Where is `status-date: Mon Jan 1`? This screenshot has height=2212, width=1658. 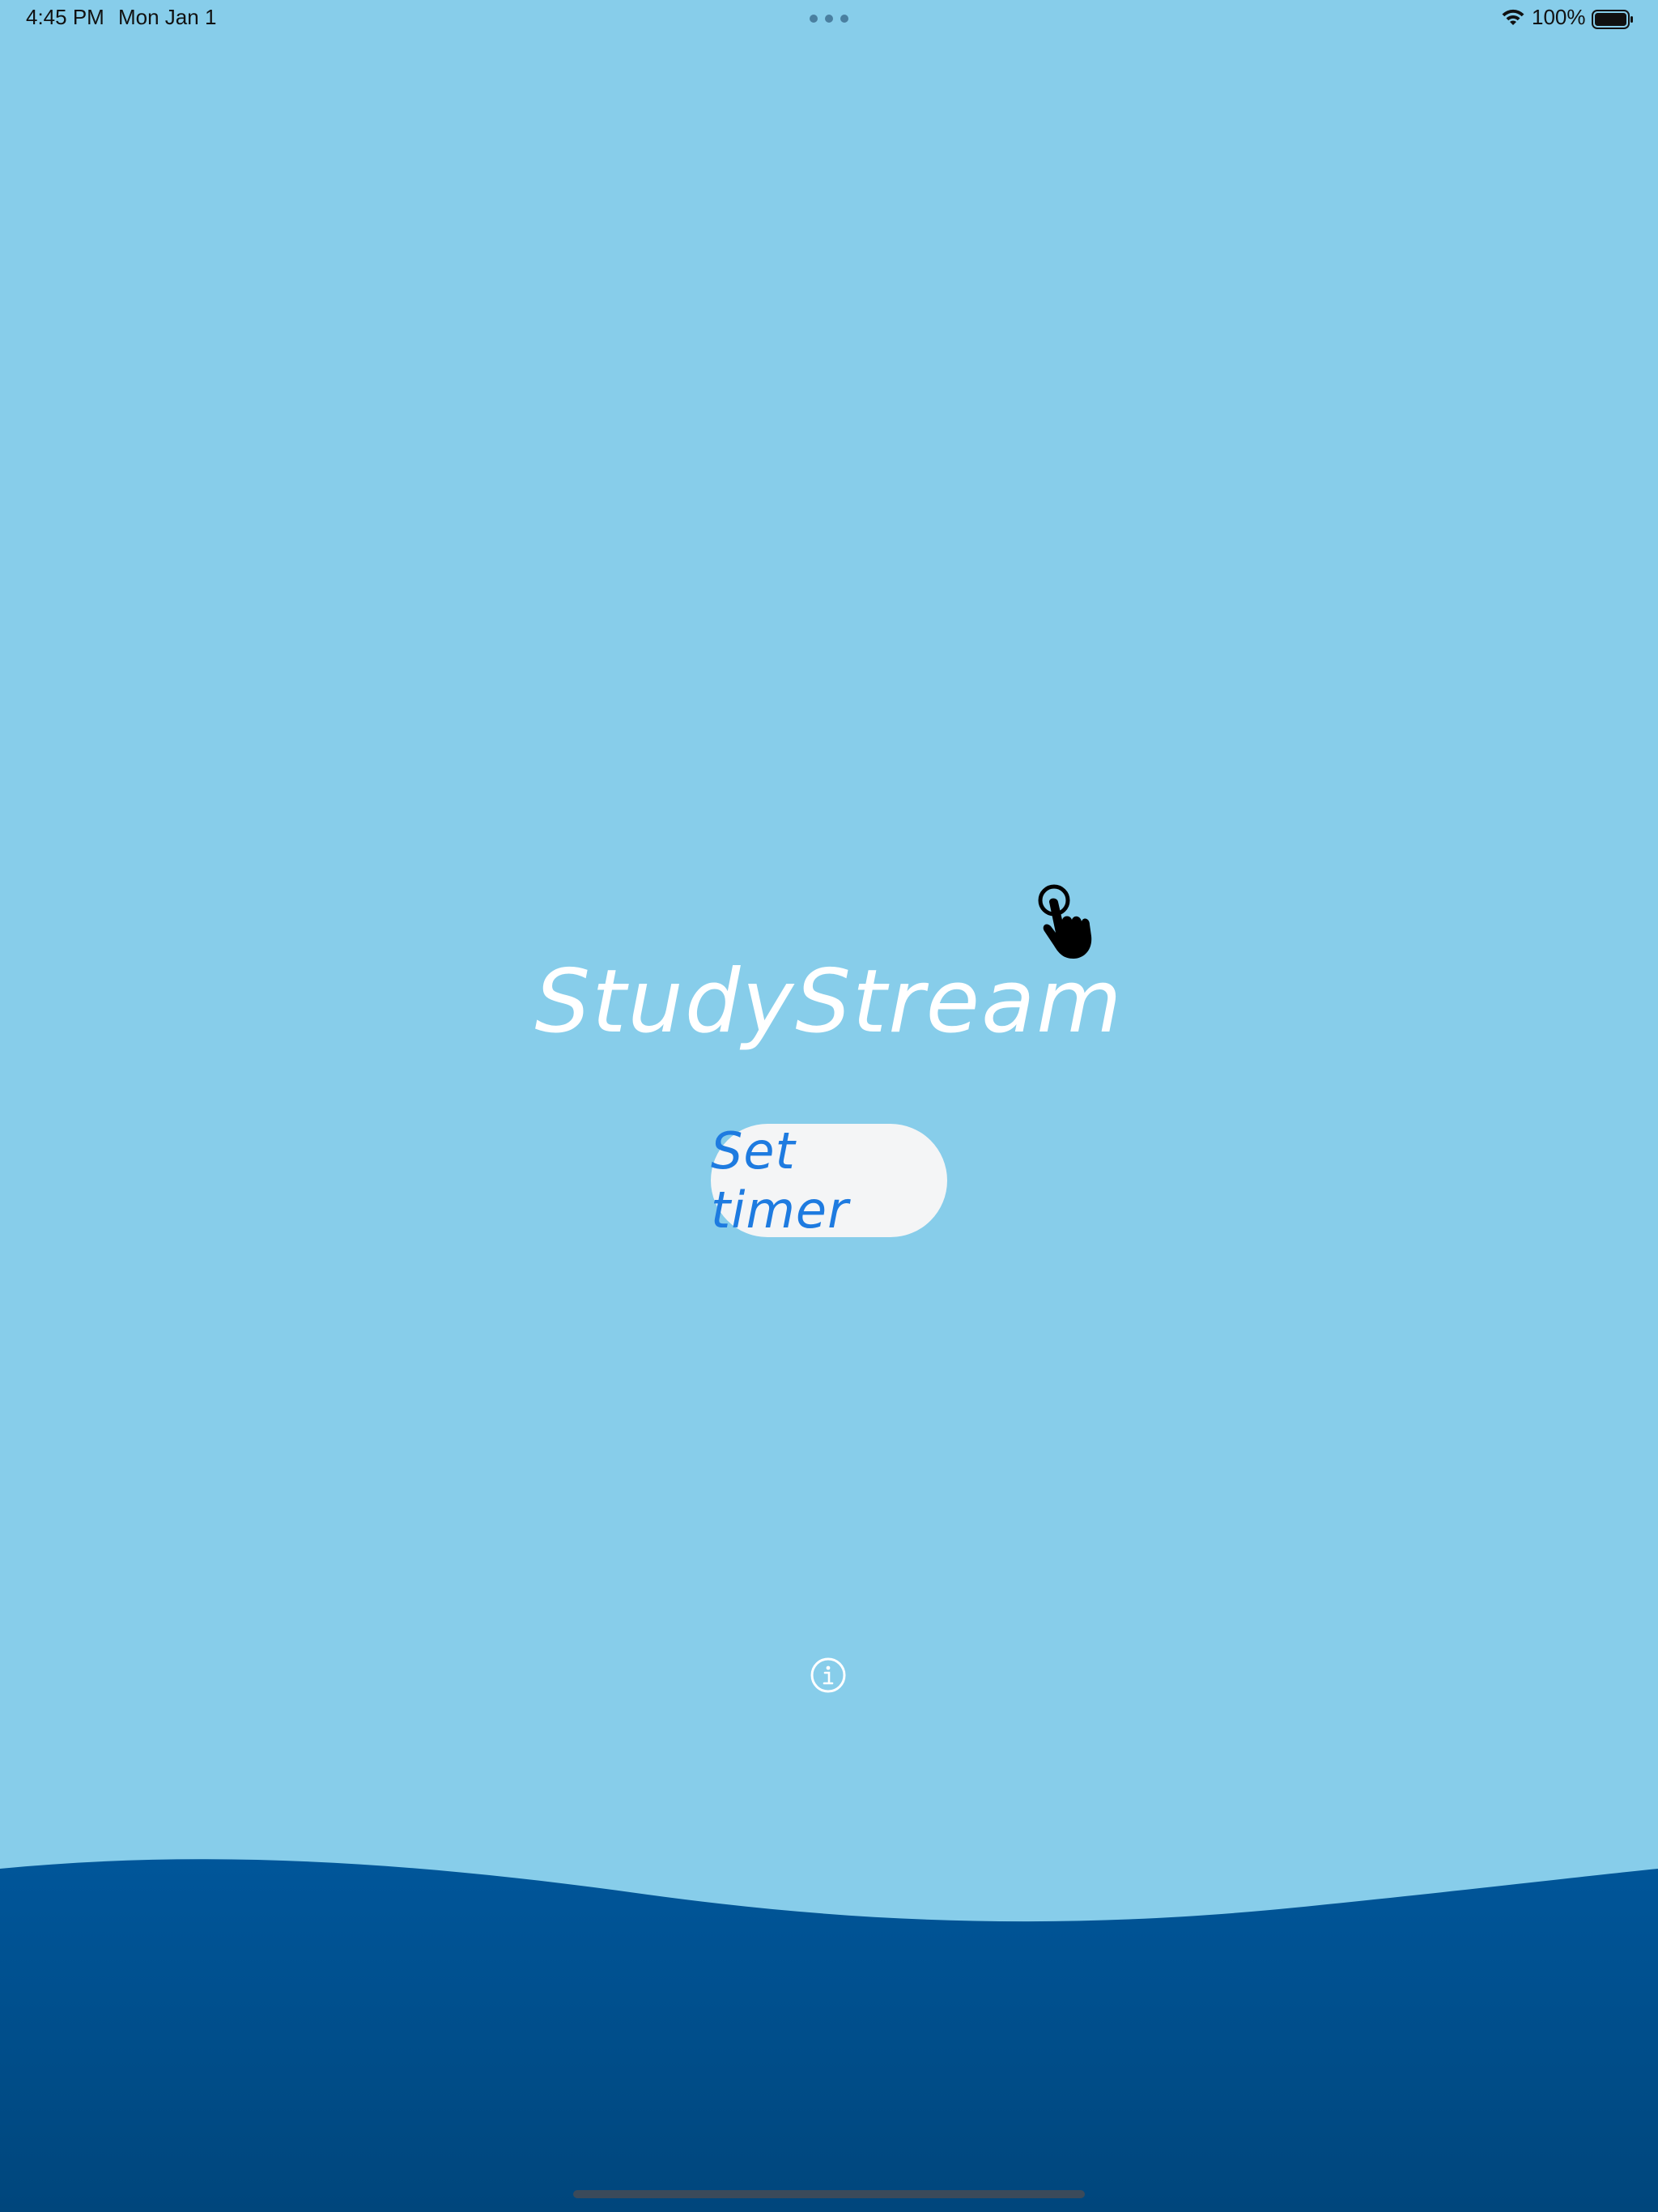 status-date: Mon Jan 1 is located at coordinates (167, 17).